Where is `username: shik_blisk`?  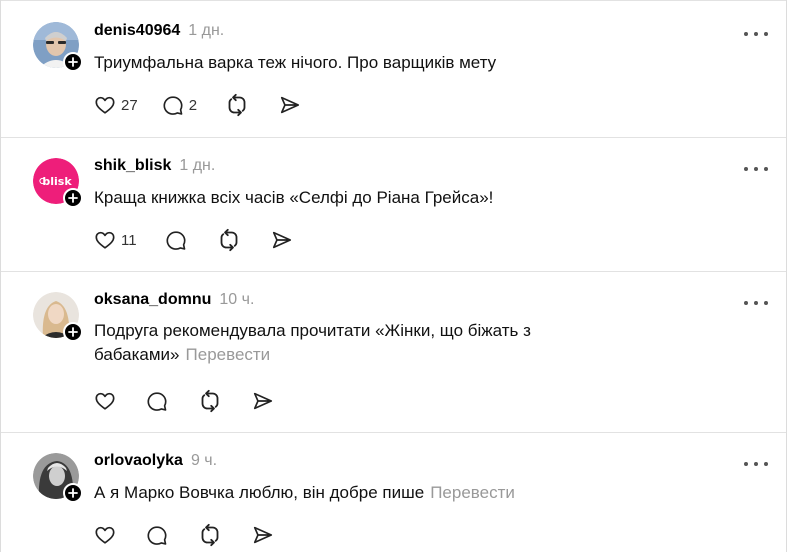
username: shik_blisk is located at coordinates (132, 166).